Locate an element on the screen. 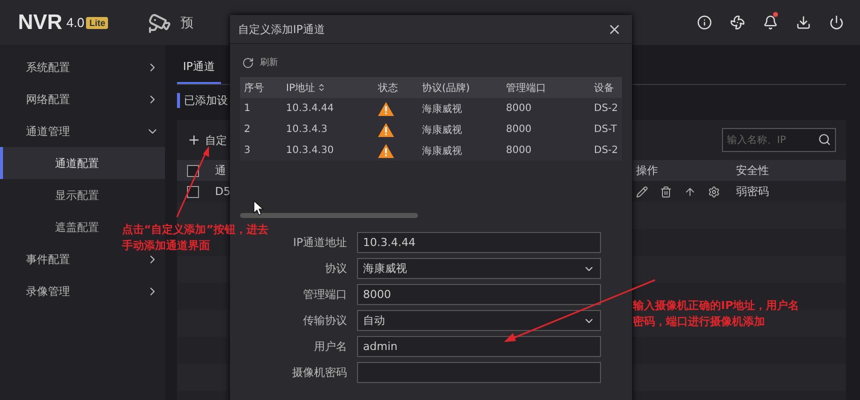  search-icon is located at coordinates (824, 139).